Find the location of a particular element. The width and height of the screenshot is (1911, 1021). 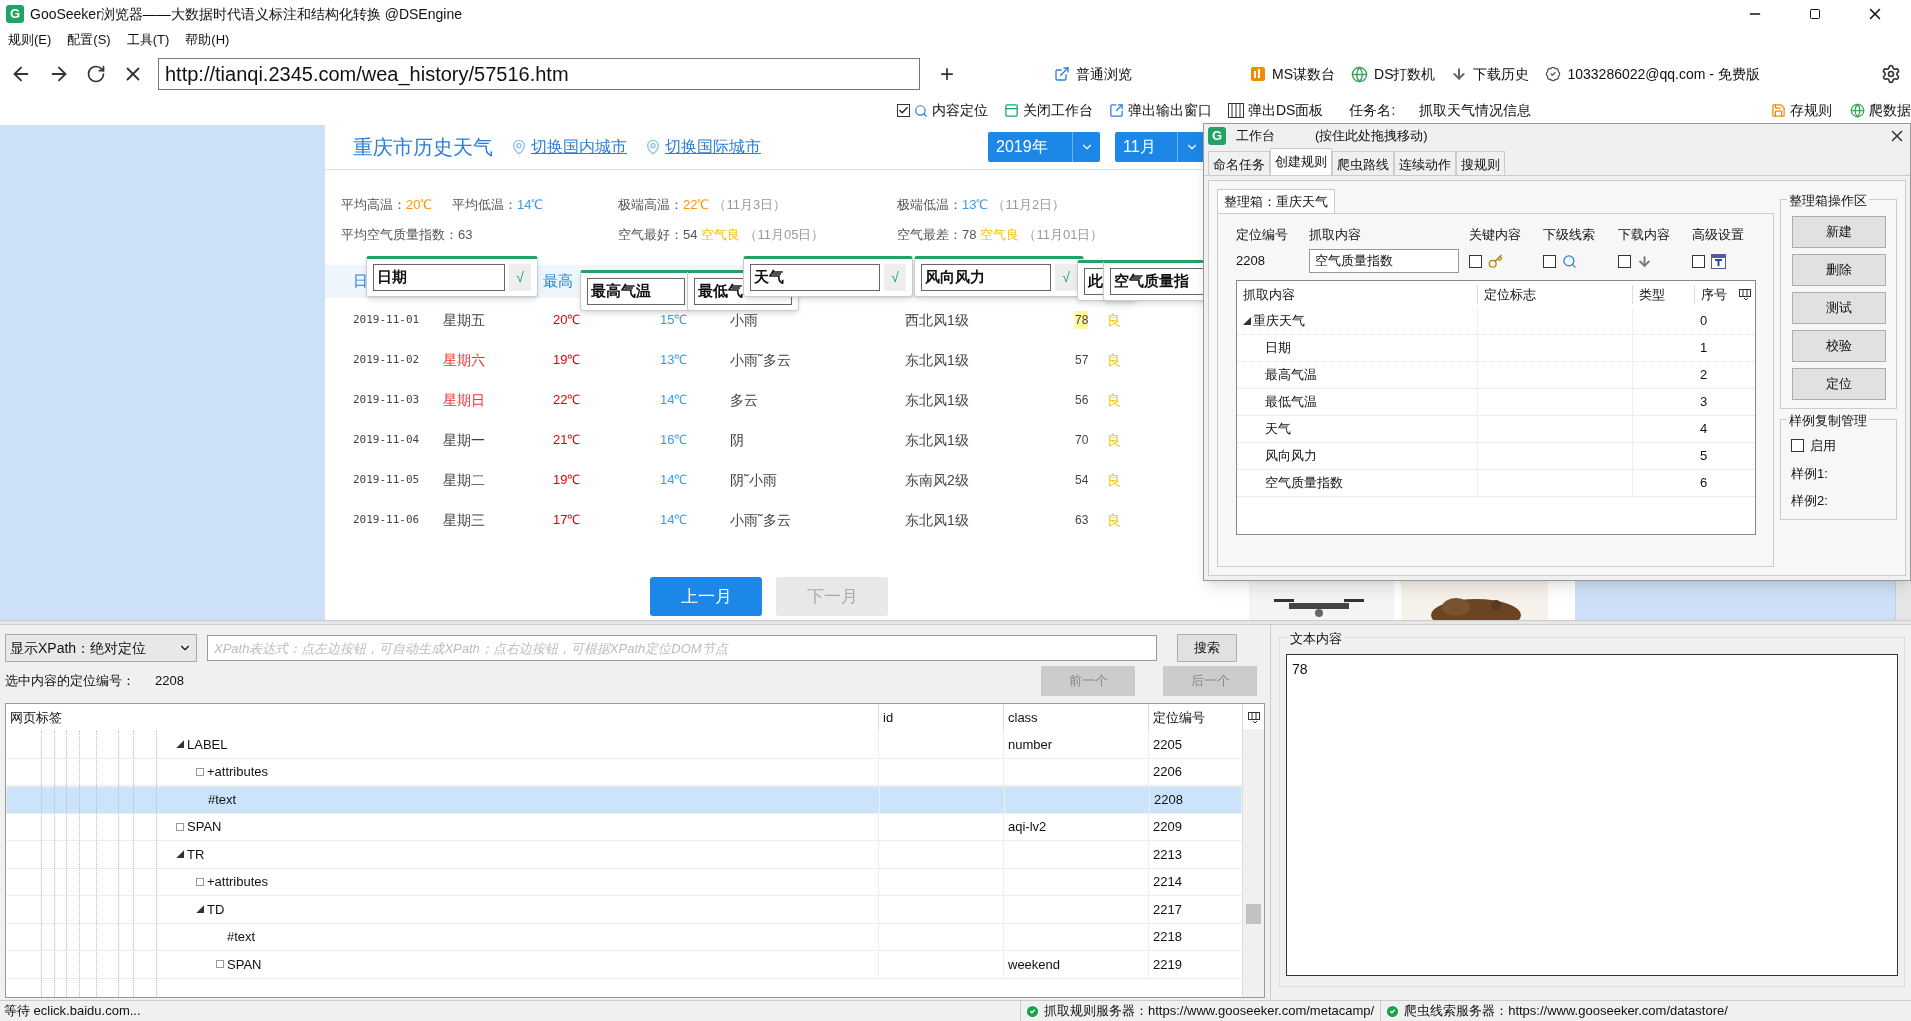

field-label: 选中内容的定位编号： is located at coordinates (70, 681).